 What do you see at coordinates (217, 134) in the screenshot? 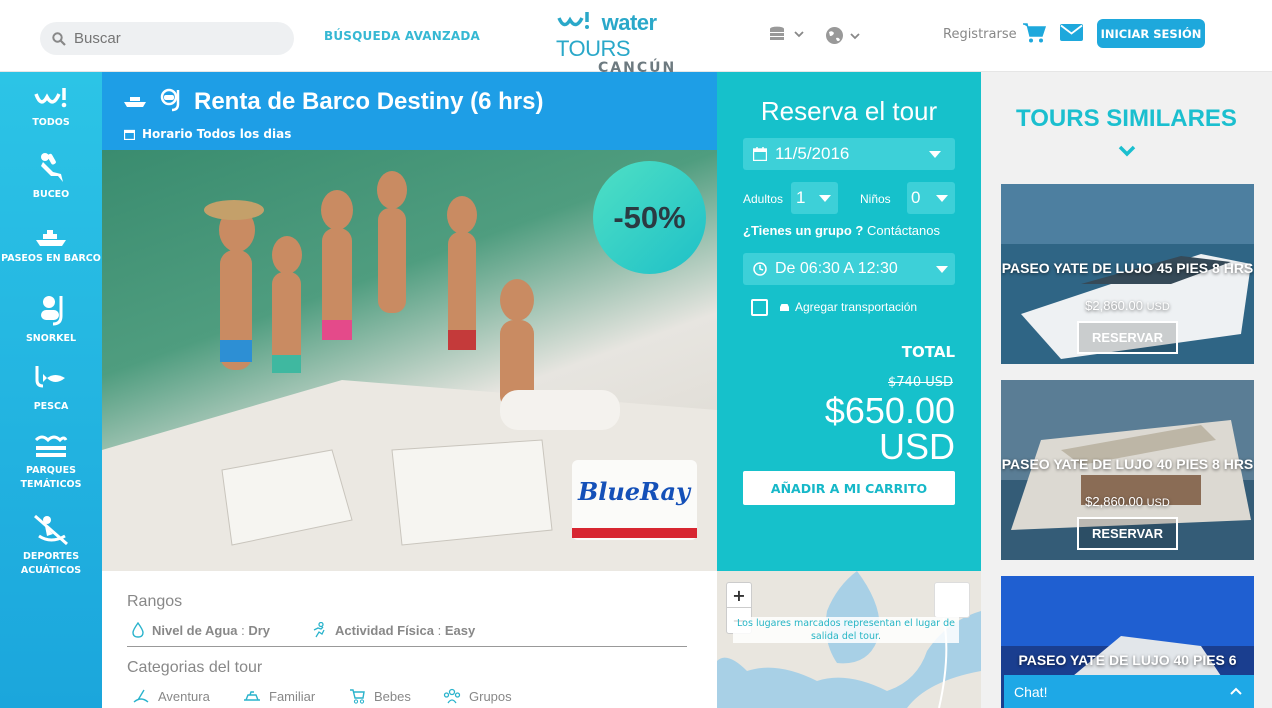
I see `schedule-text: Horario Todos los dias` at bounding box center [217, 134].